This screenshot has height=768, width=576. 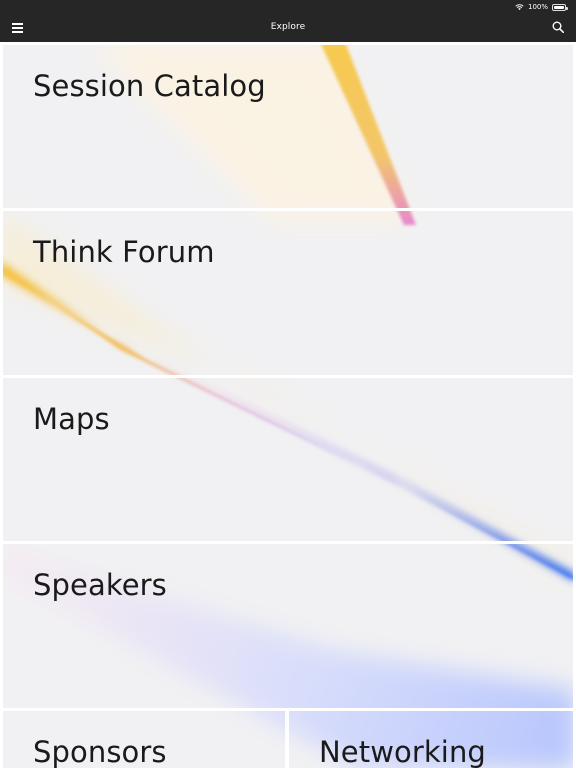 What do you see at coordinates (537, 7) in the screenshot?
I see `battery-percentage: 100%` at bounding box center [537, 7].